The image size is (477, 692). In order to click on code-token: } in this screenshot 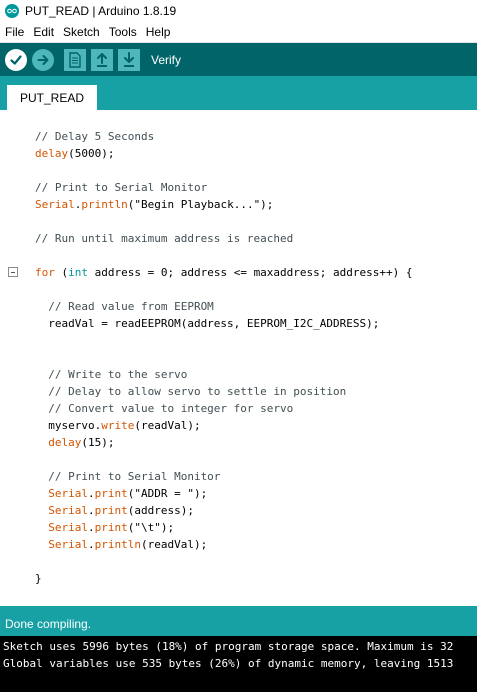, I will do `click(38, 578)`.